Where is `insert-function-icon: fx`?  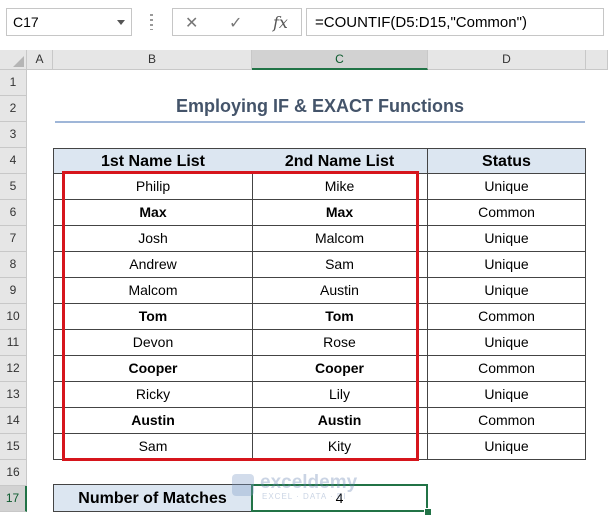 insert-function-icon: fx is located at coordinates (280, 22).